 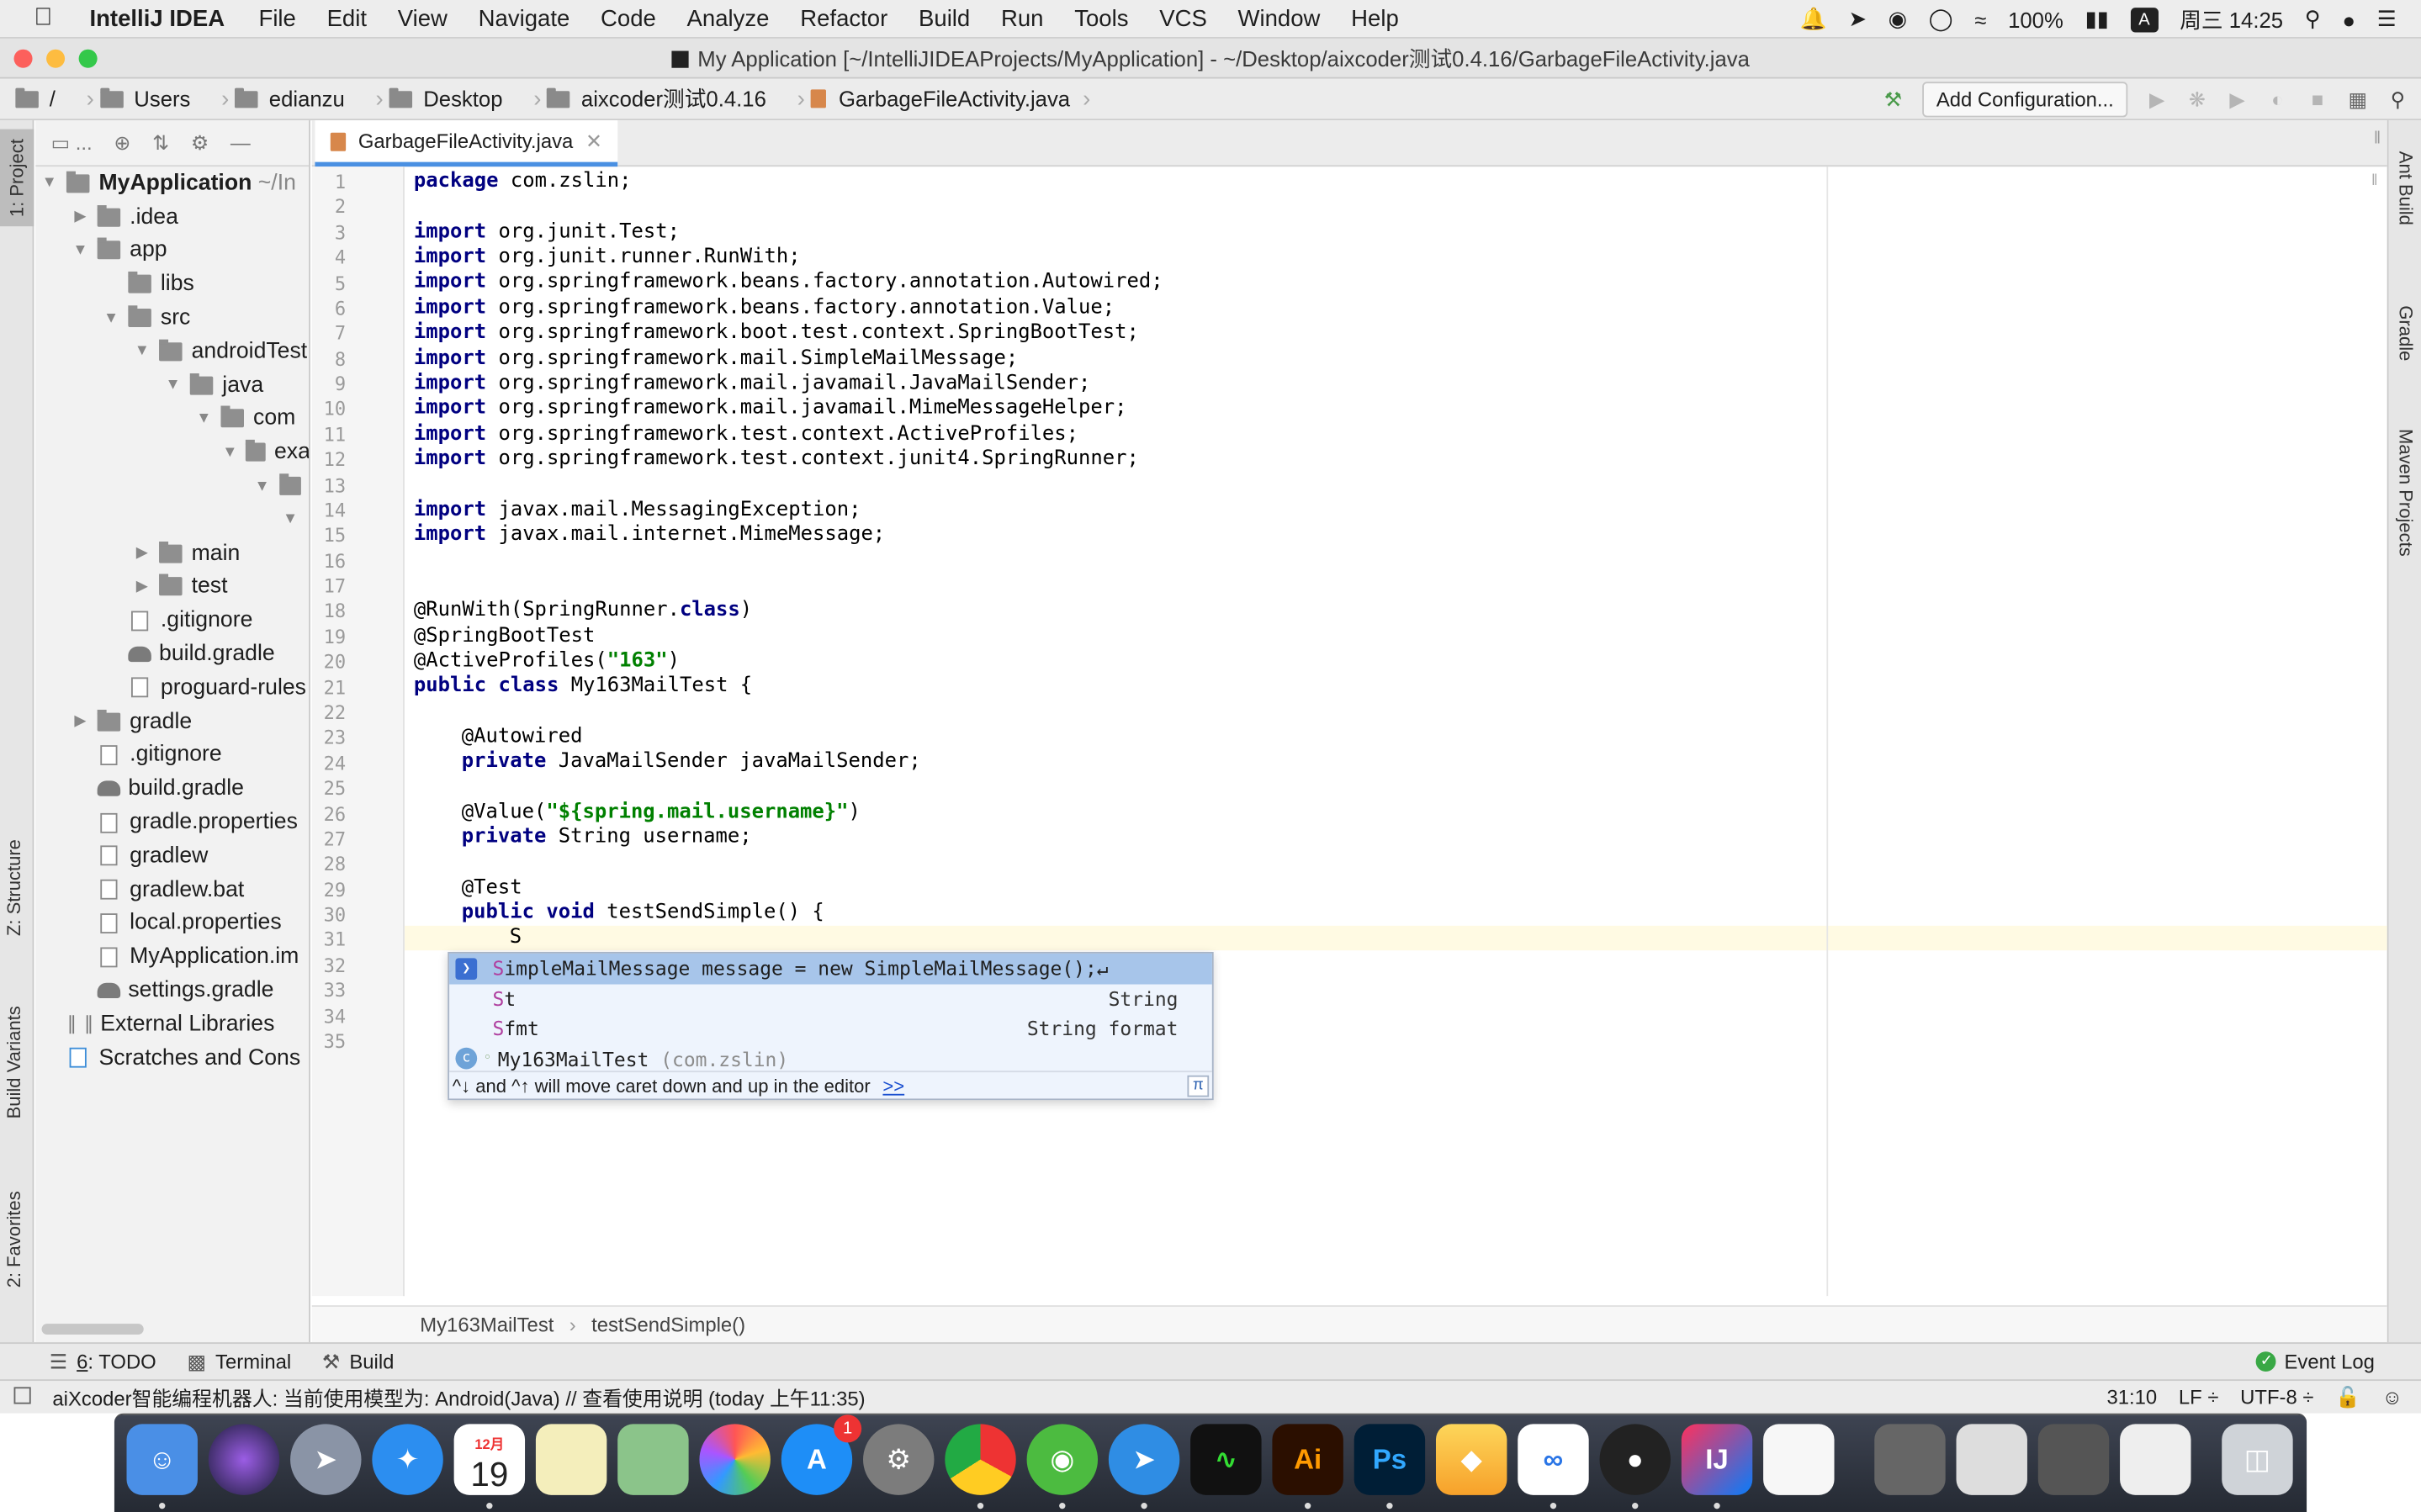 What do you see at coordinates (2036, 19) in the screenshot?
I see `battery-percent: 100%` at bounding box center [2036, 19].